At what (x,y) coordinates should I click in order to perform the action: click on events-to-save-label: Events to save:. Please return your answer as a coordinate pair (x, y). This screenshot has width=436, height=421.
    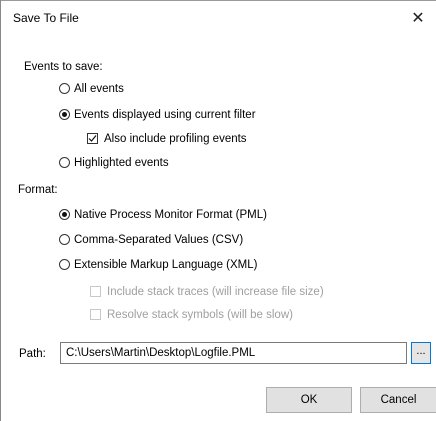
    Looking at the image, I should click on (63, 67).